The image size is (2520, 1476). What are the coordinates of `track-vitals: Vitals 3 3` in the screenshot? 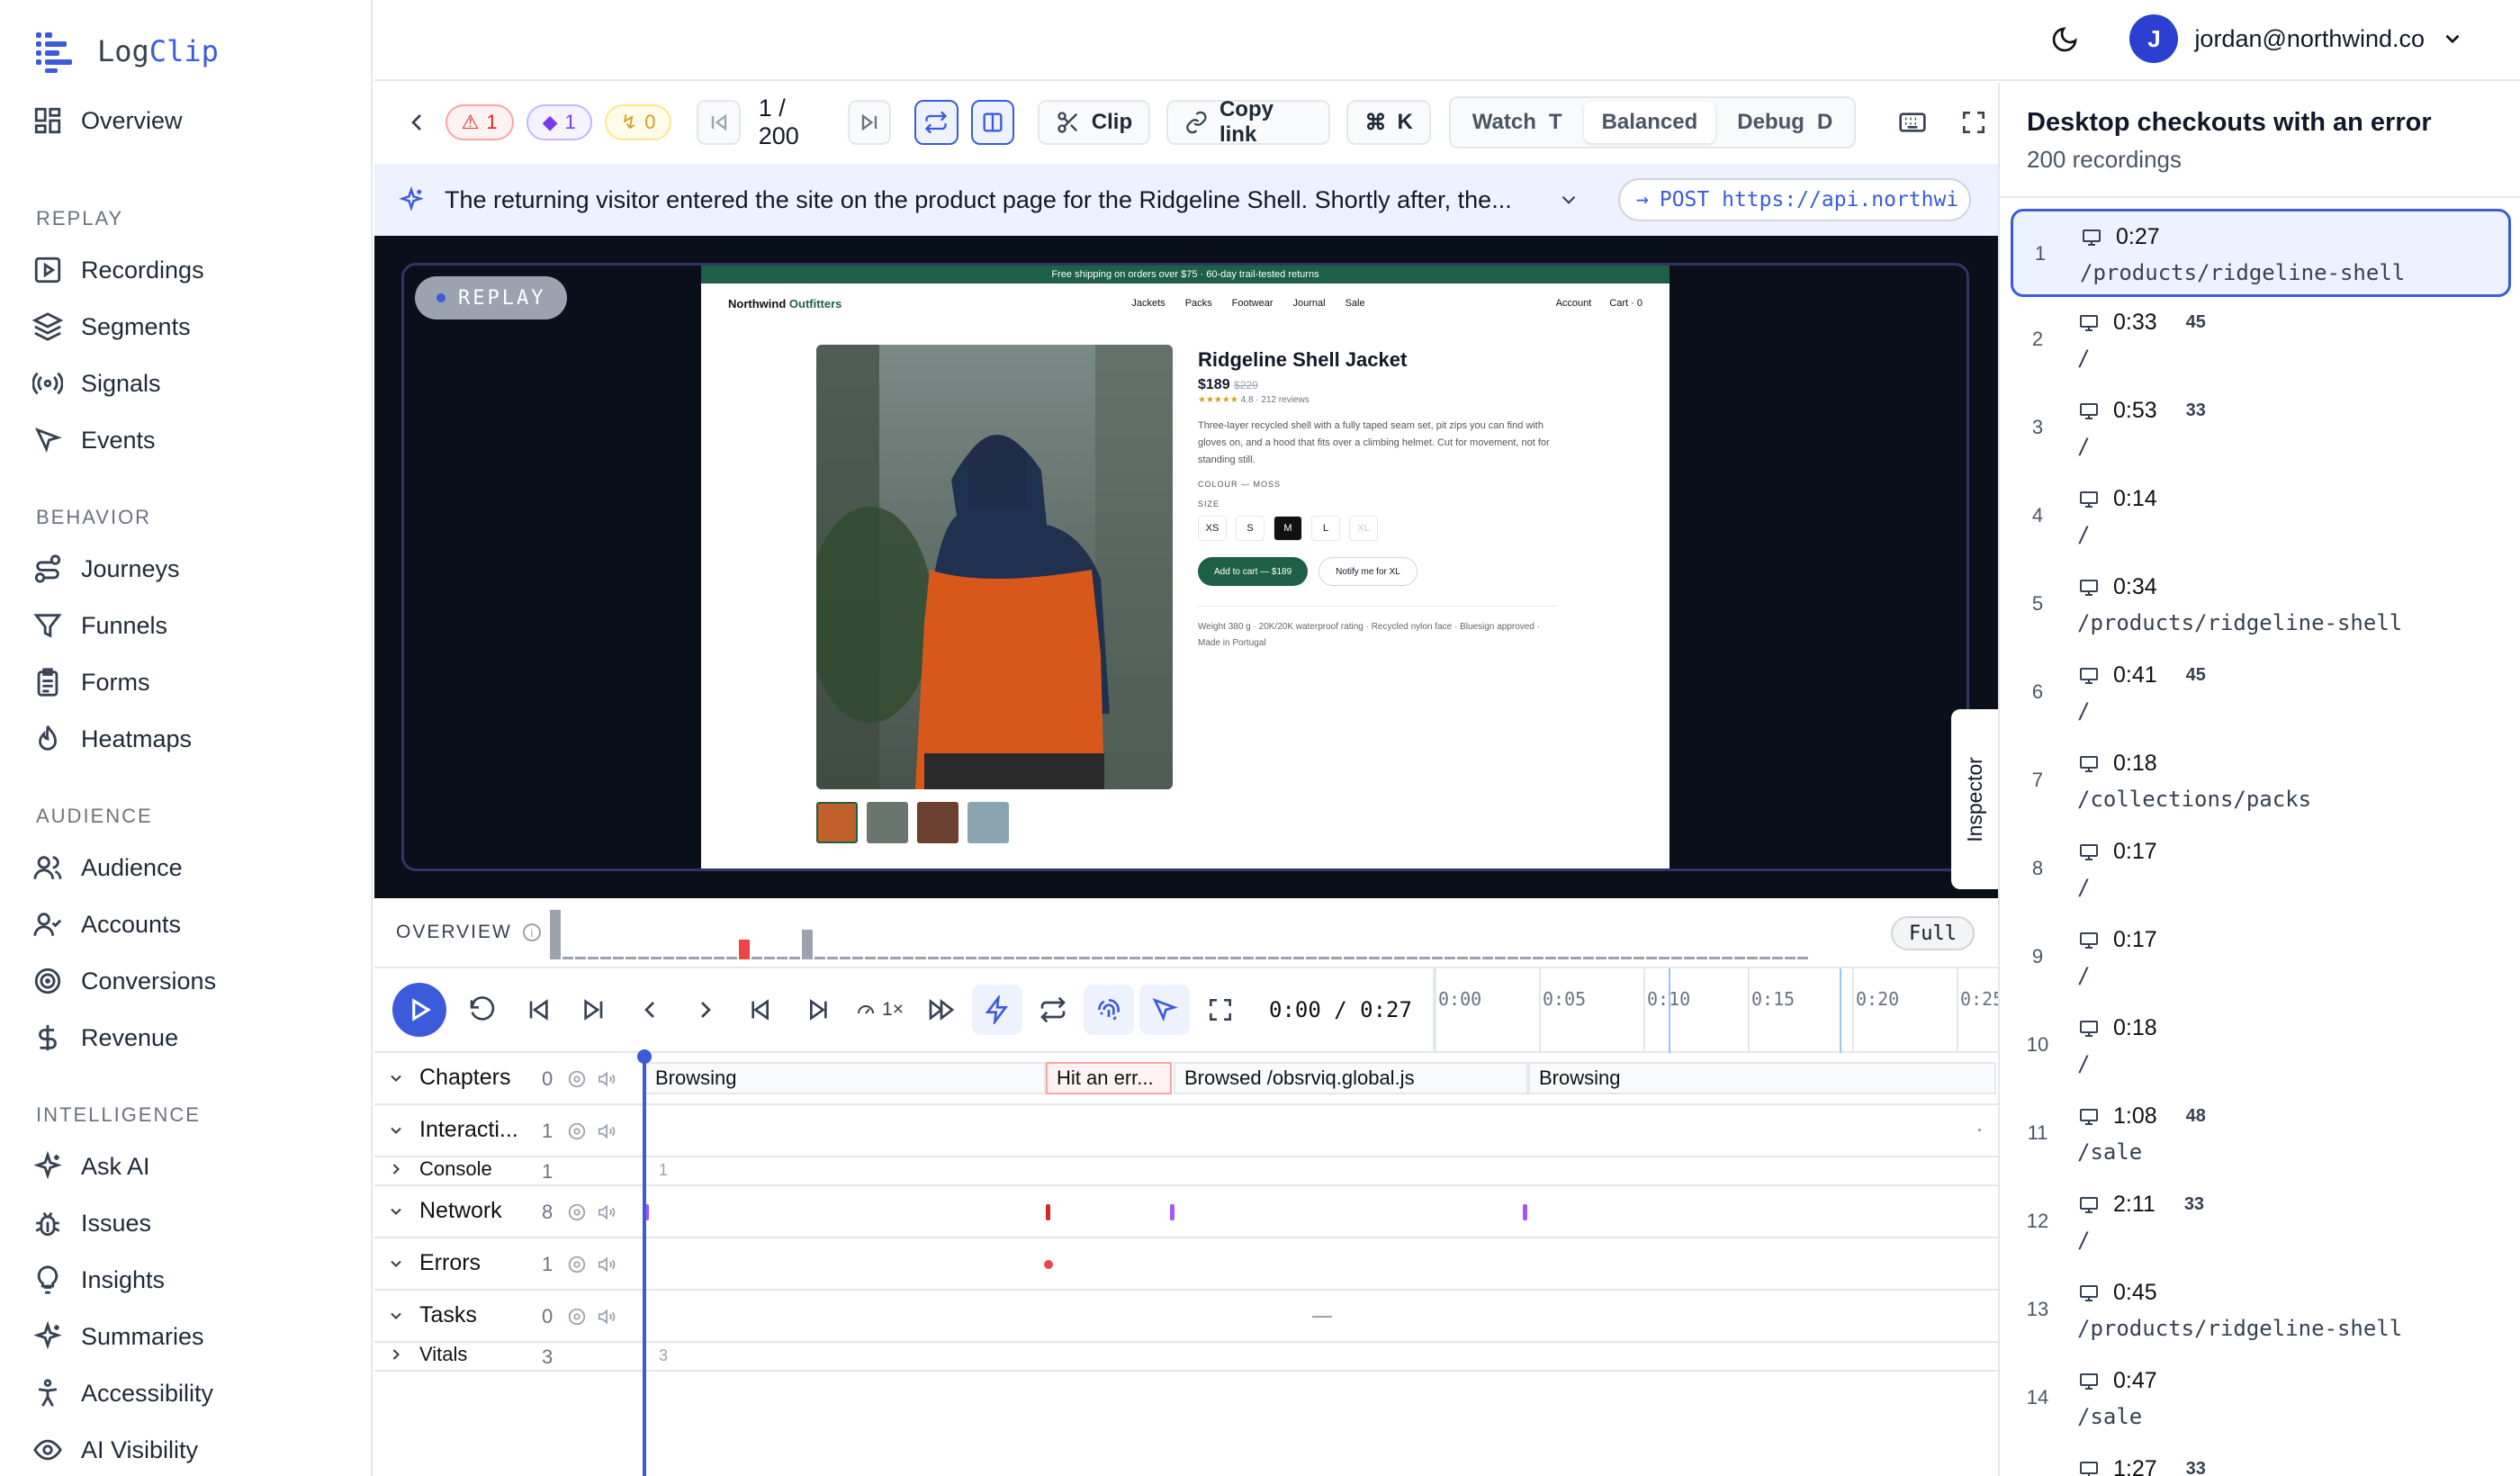 It's located at (1186, 1358).